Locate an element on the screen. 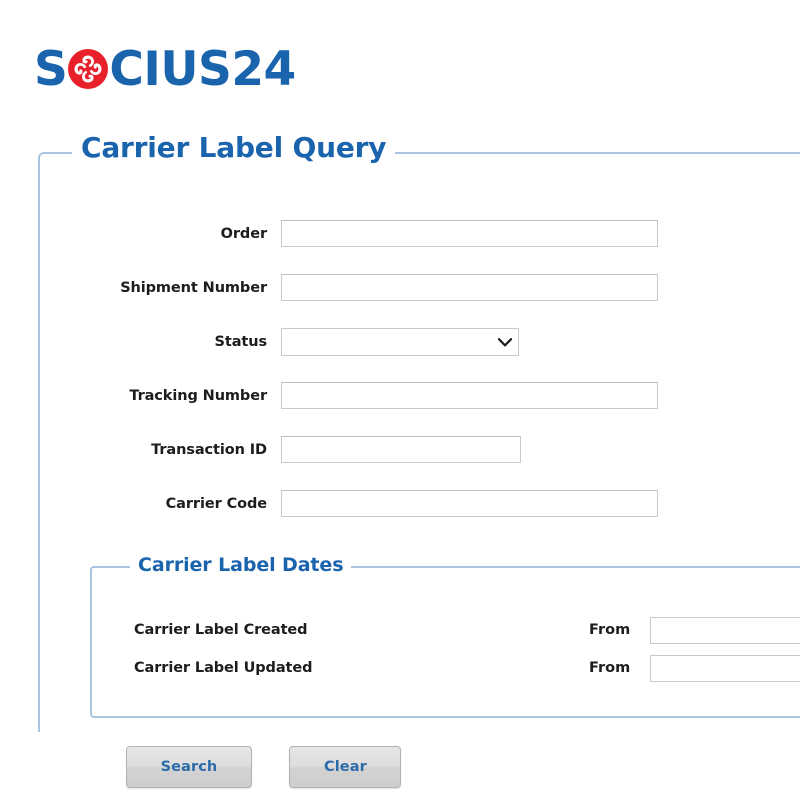  socius-pinwheel-icon is located at coordinates (88, 69).